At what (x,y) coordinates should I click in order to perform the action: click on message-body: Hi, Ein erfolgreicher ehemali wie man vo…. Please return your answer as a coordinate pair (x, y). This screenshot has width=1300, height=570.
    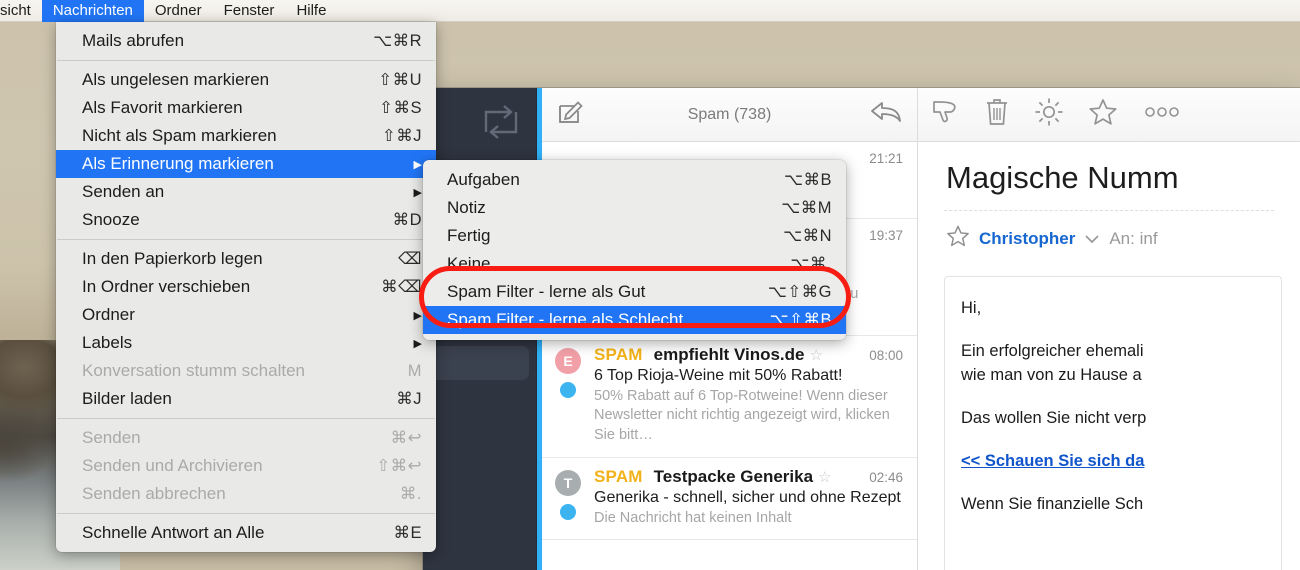
    Looking at the image, I should click on (1113, 423).